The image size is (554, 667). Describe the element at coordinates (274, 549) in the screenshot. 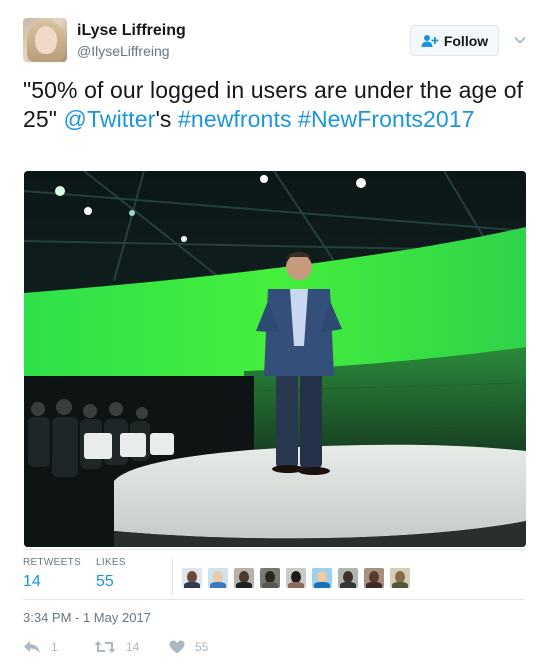

I see `divider-top` at that location.